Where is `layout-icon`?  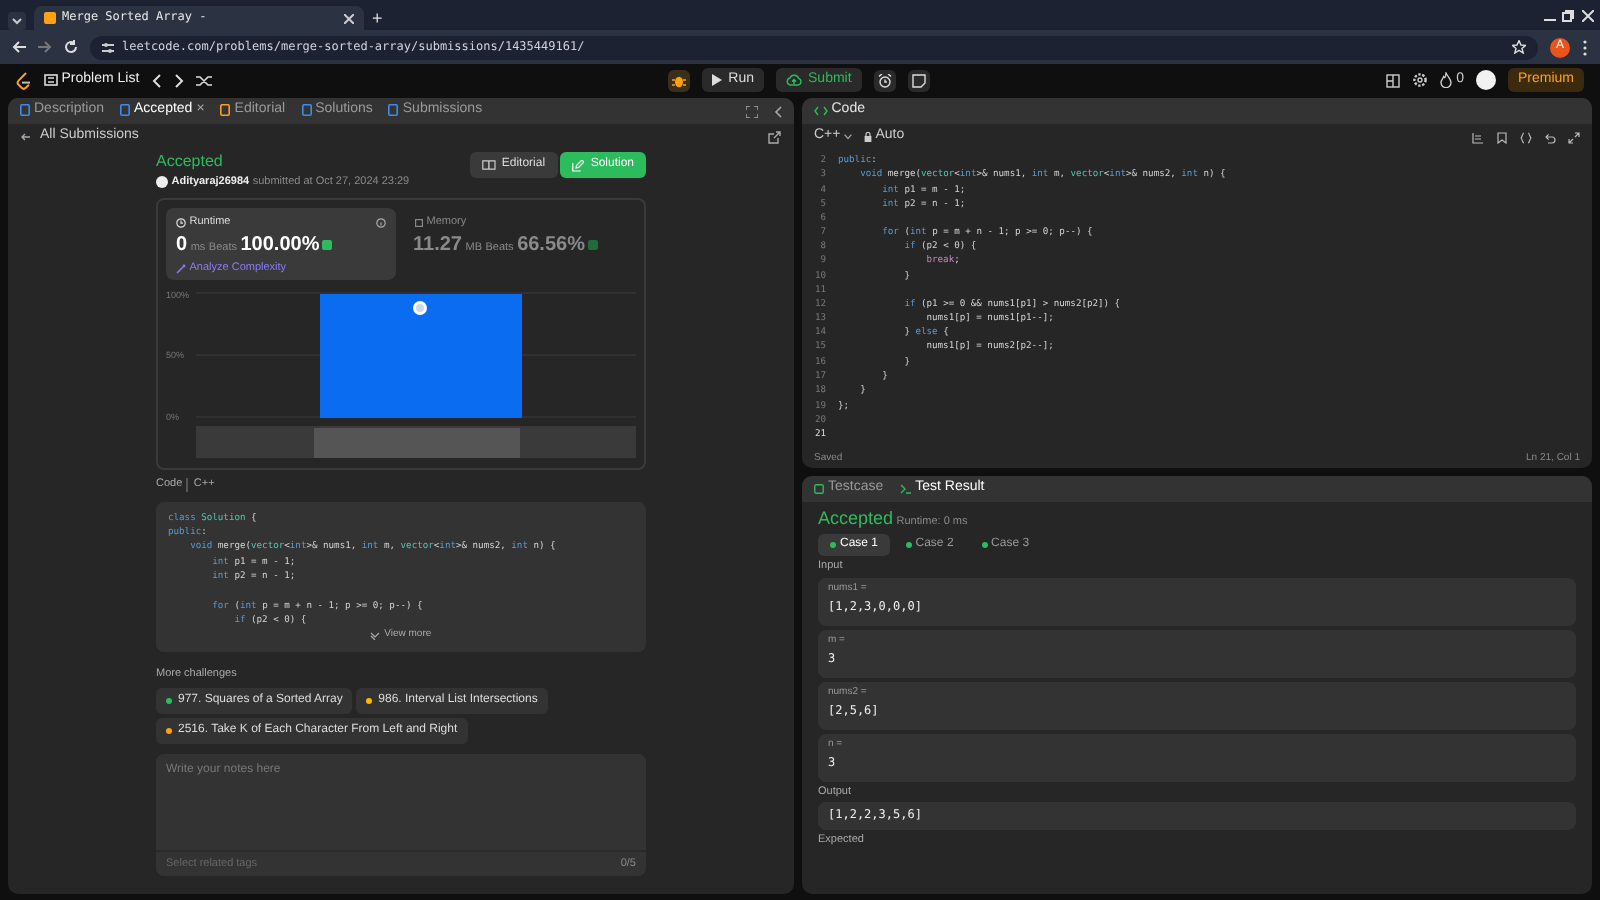
layout-icon is located at coordinates (1393, 80).